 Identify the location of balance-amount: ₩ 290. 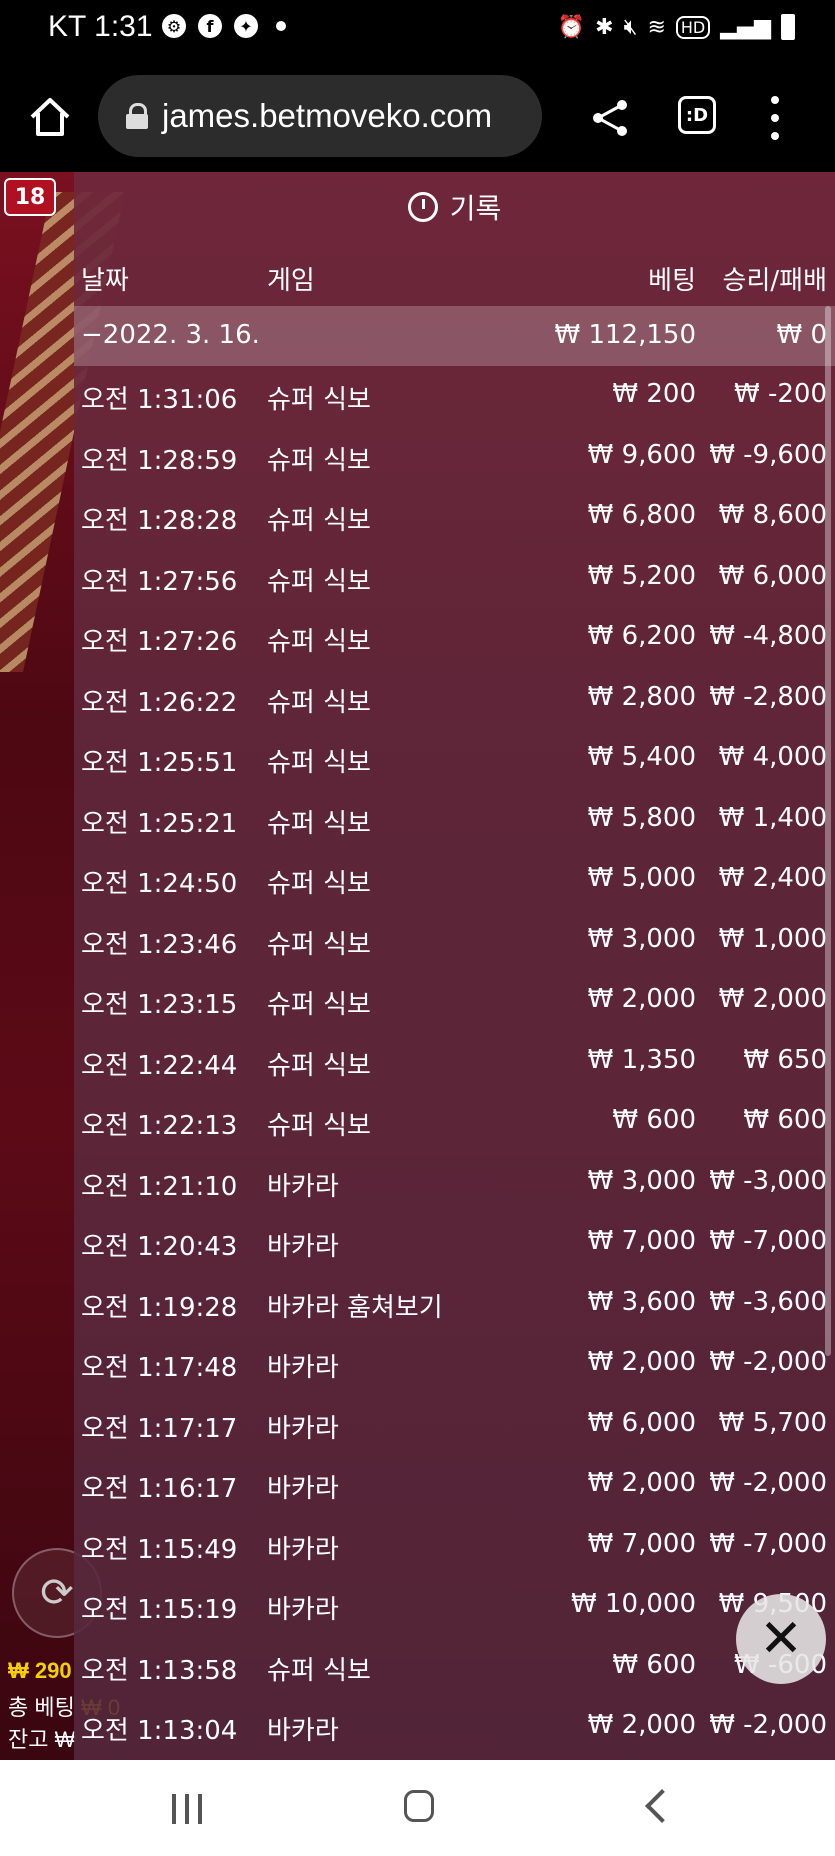
(40, 1670).